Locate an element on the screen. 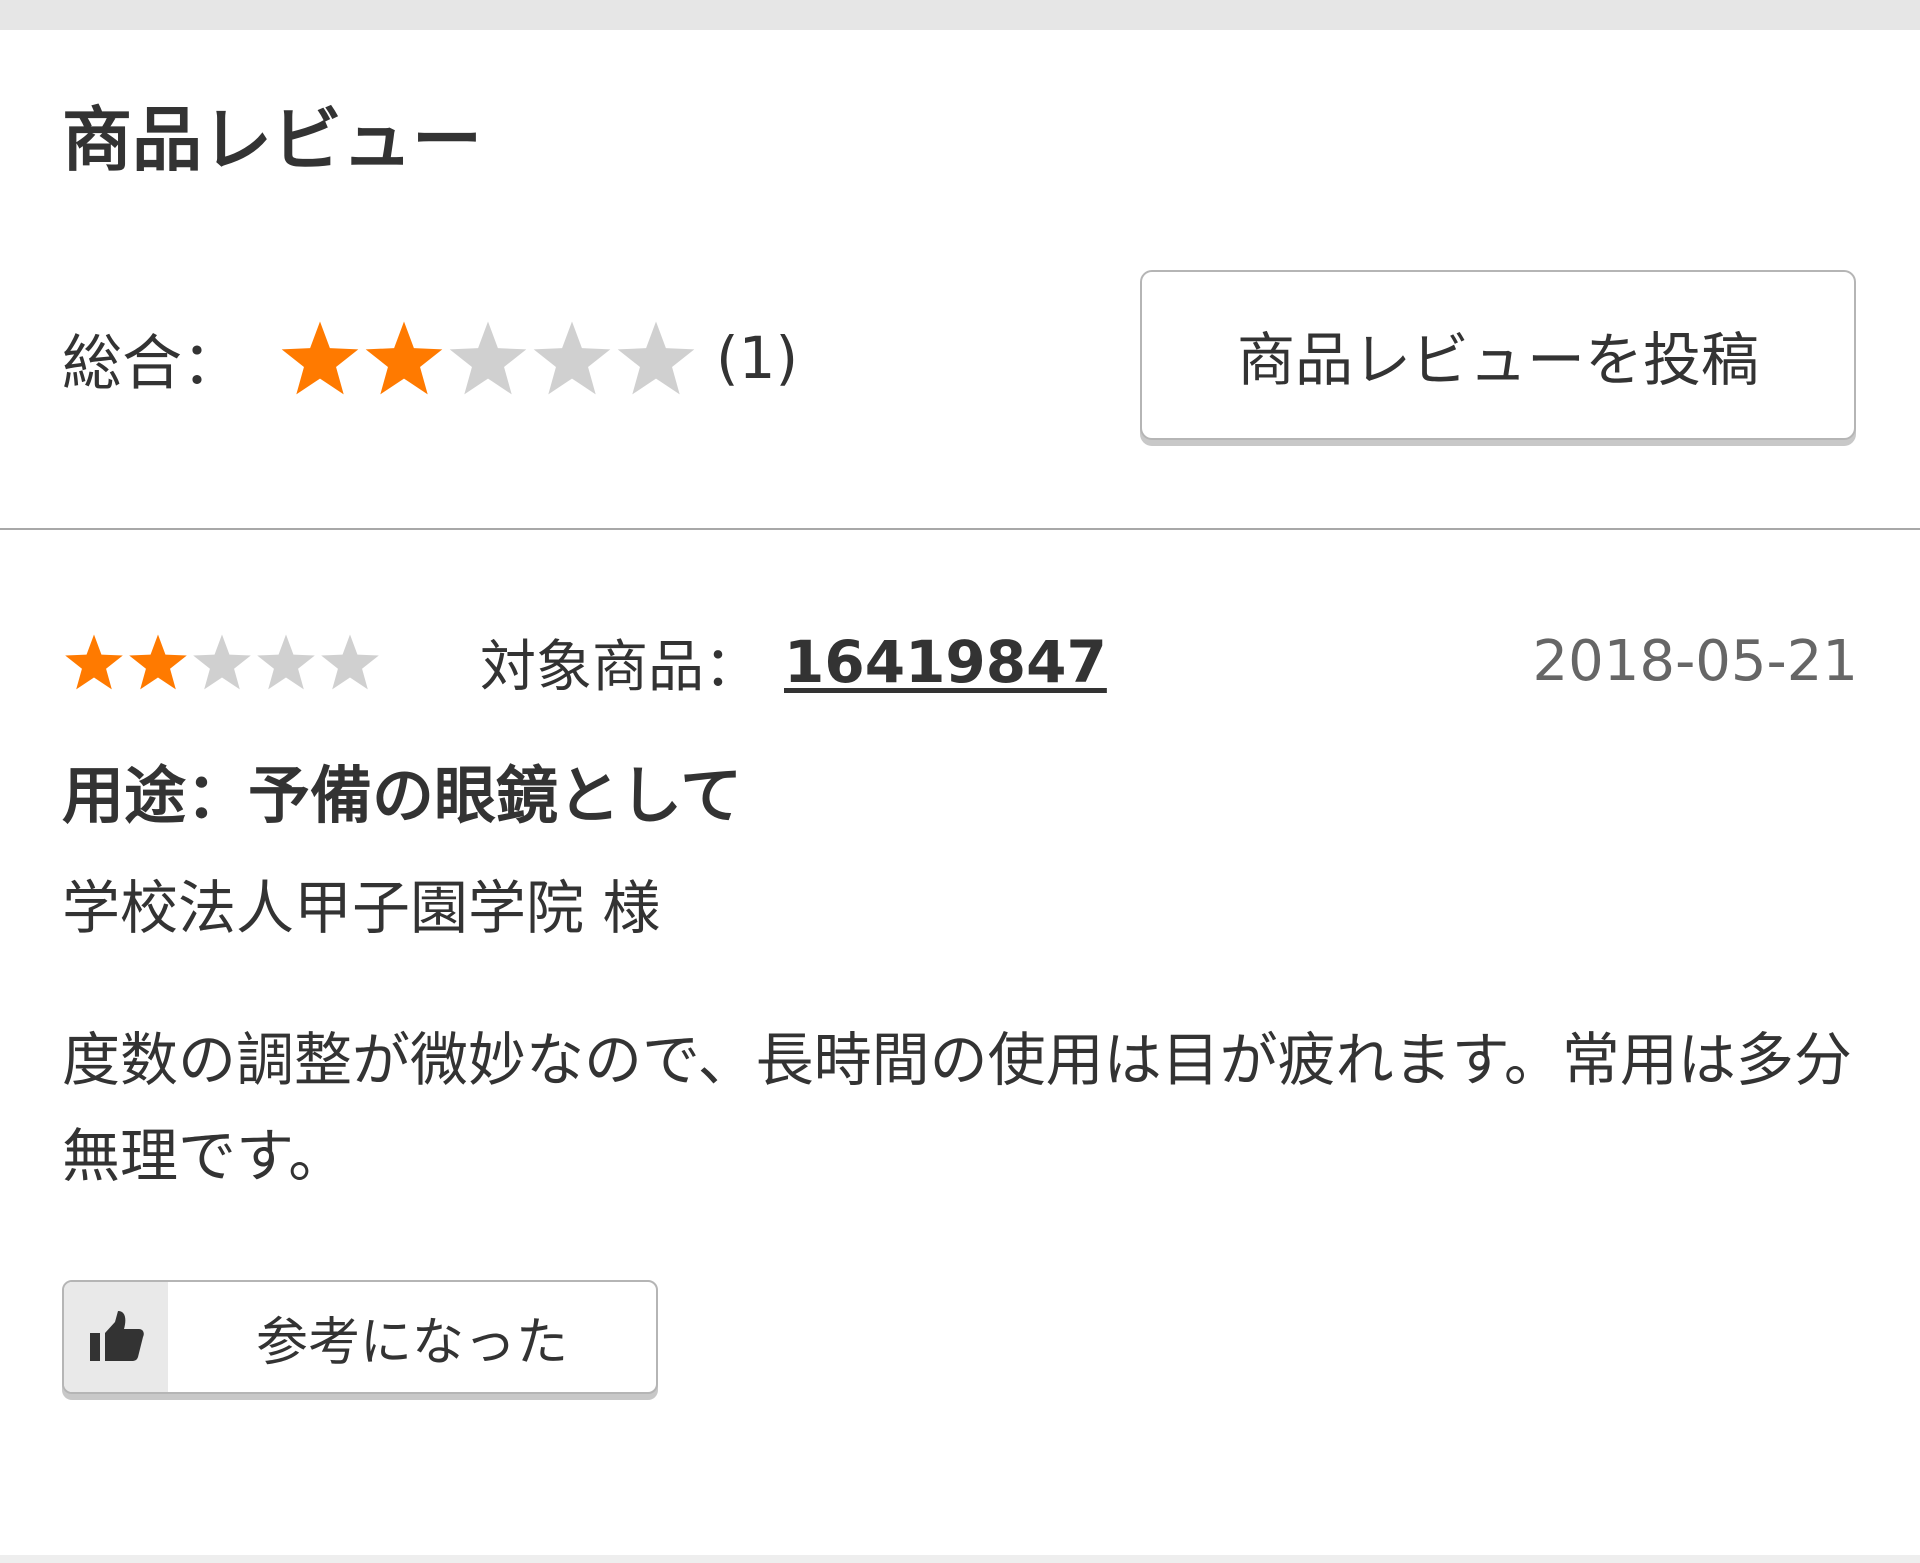 This screenshot has width=1920, height=1563. target-product-label: 対象商品： is located at coordinates (620, 667).